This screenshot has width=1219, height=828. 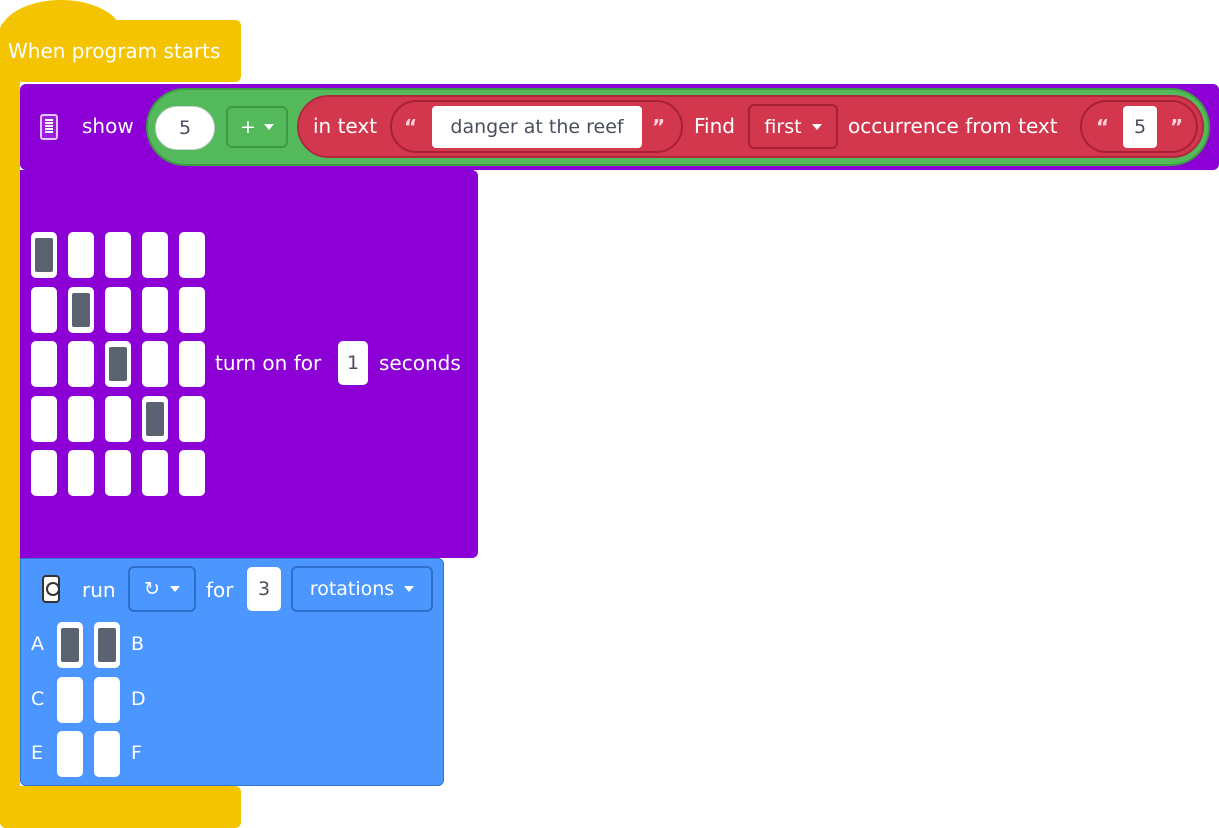 I want to click on amount-input: 3, so click(x=264, y=589).